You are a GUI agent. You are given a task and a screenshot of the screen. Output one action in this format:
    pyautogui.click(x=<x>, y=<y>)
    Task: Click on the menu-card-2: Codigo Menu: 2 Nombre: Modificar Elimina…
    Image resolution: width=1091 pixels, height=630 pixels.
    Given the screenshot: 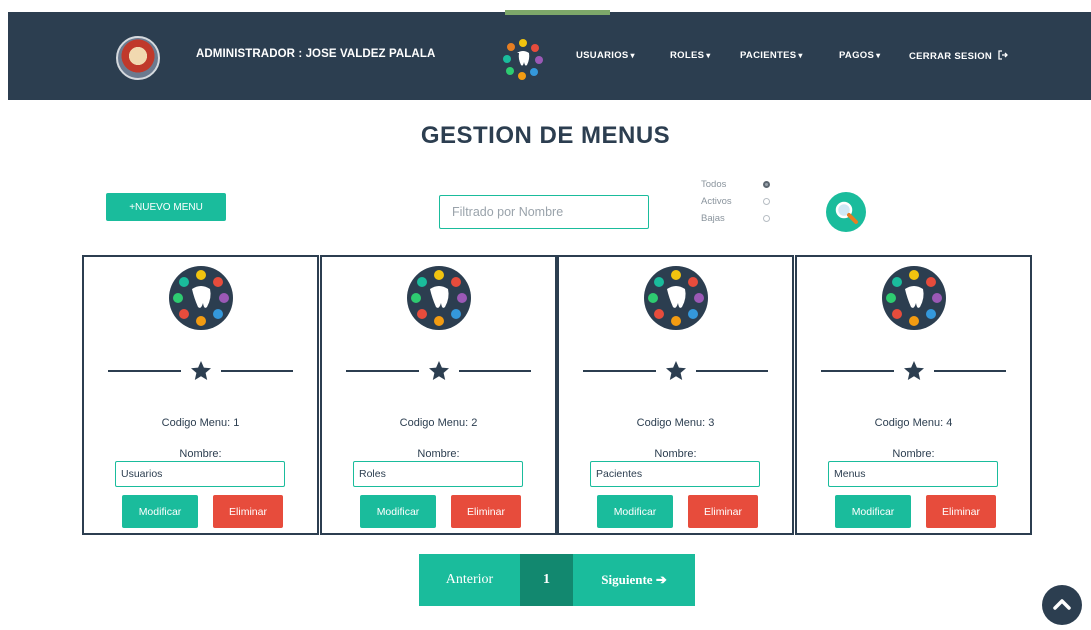 What is the action you would take?
    pyautogui.click(x=438, y=395)
    